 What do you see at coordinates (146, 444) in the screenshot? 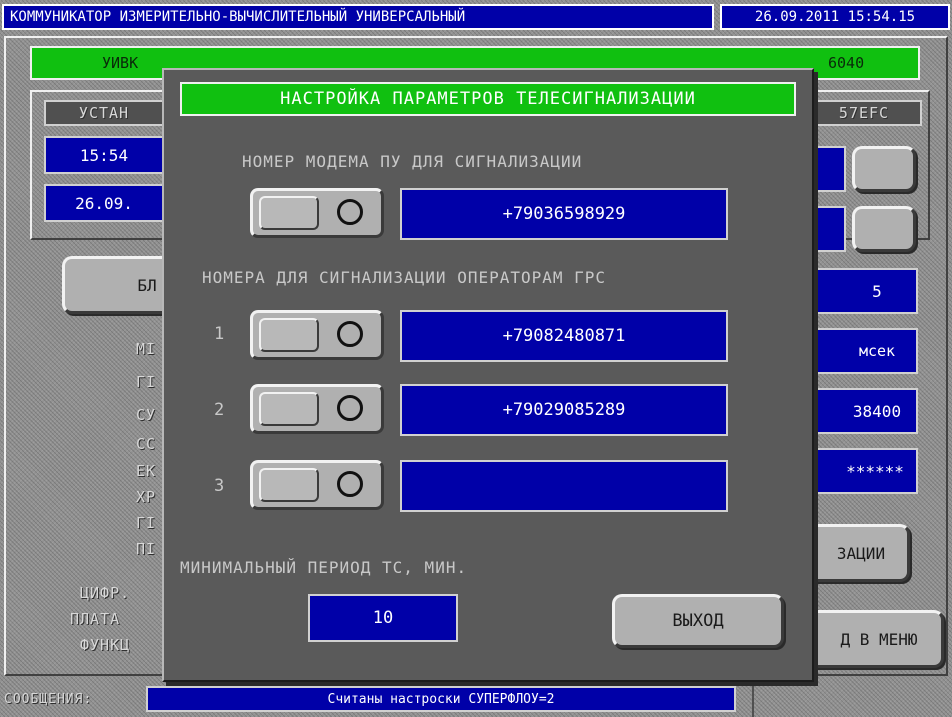
I see `menu-label: СС` at bounding box center [146, 444].